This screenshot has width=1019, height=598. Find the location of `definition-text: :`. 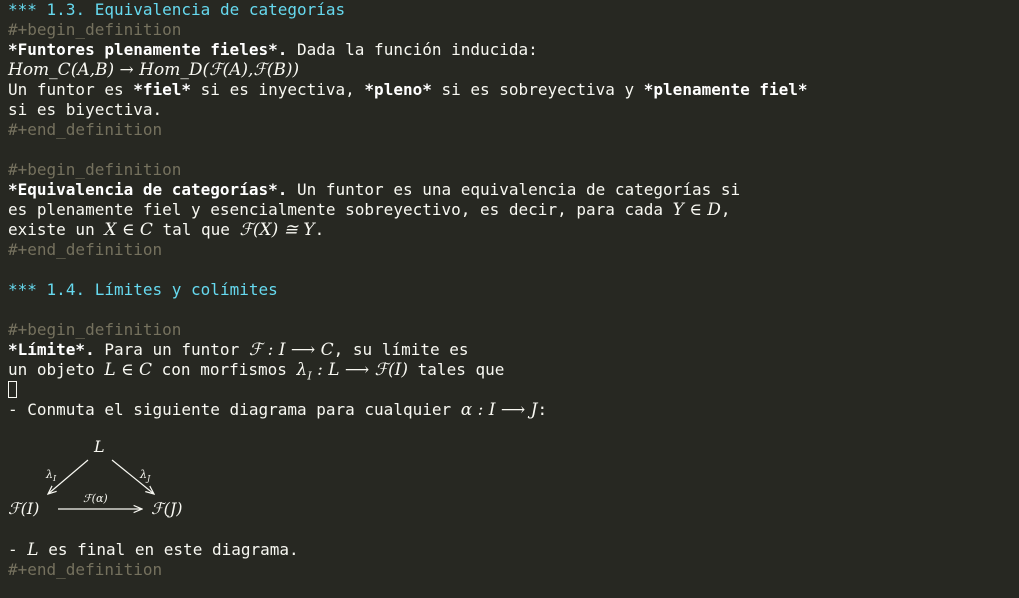

definition-text: : is located at coordinates (542, 409).